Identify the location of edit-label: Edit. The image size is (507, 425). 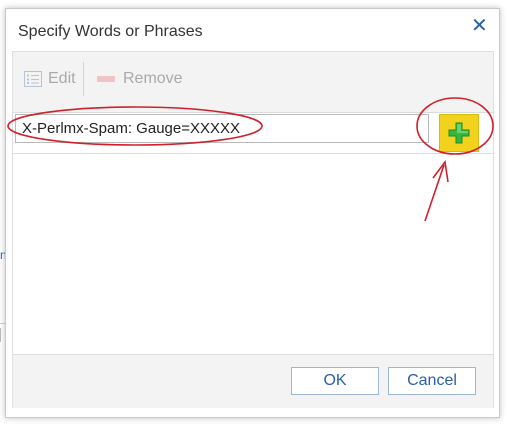
(62, 78).